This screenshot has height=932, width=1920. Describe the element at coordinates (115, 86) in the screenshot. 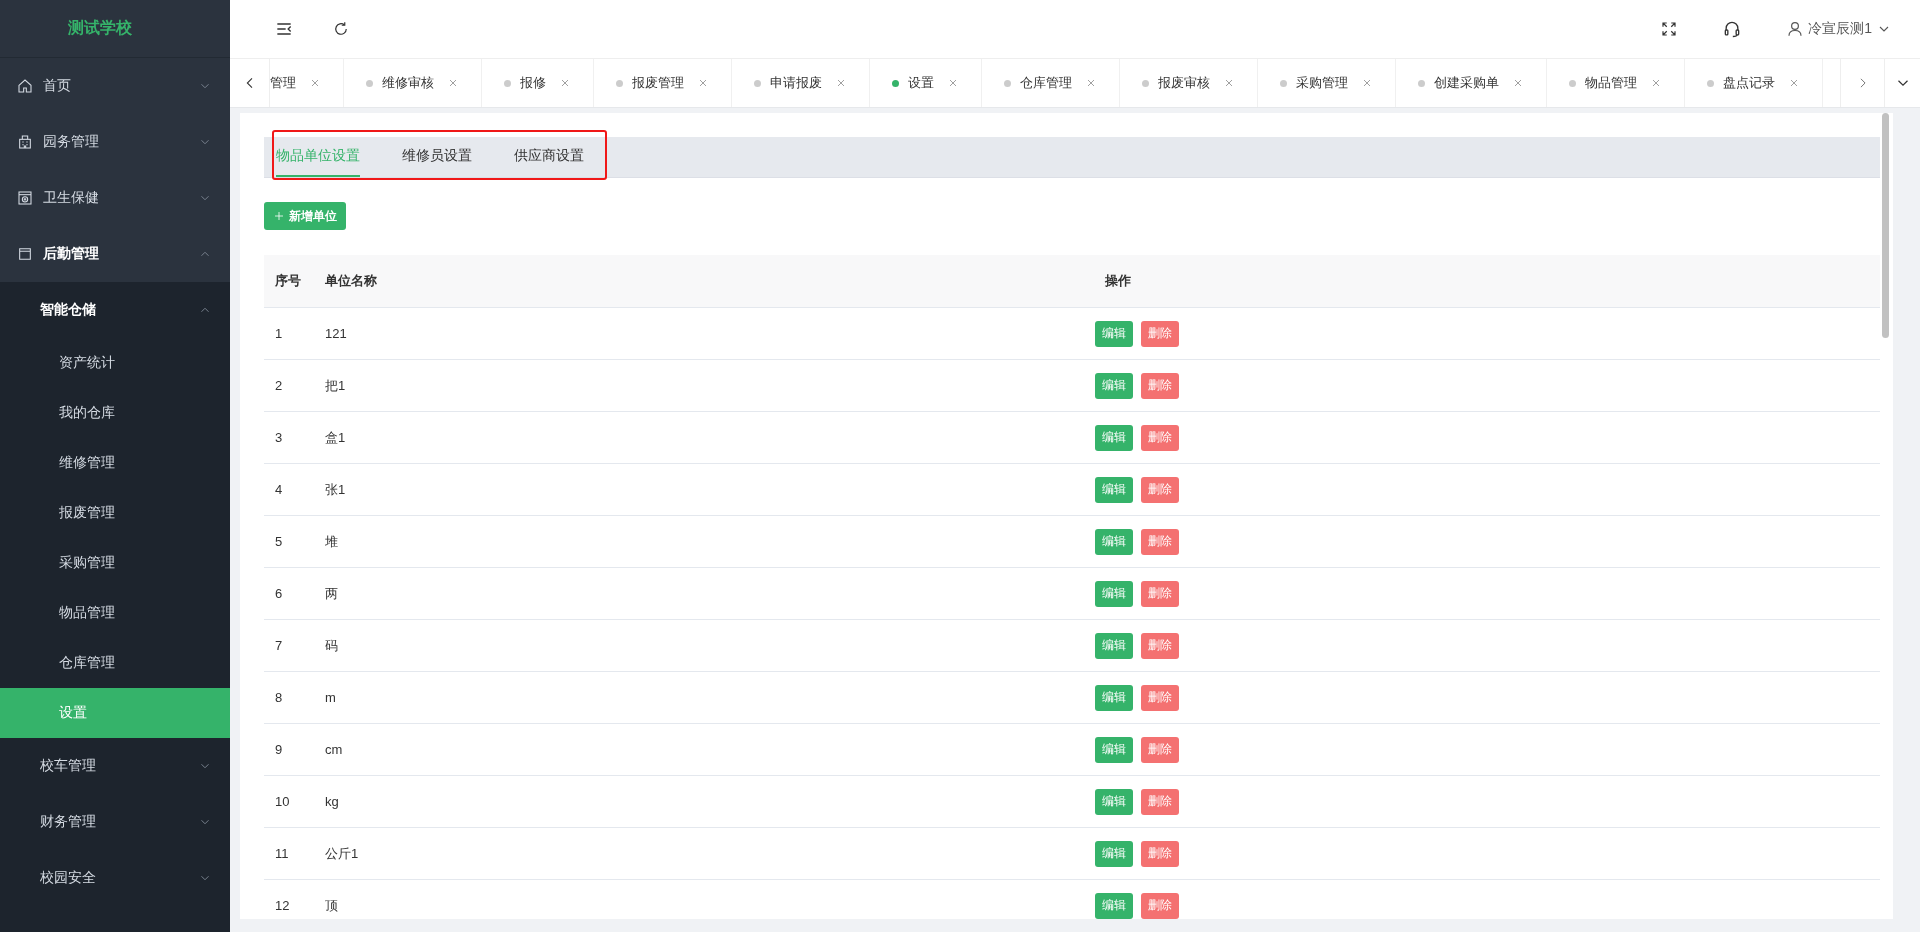

I see `sidebar-item: 首页` at that location.